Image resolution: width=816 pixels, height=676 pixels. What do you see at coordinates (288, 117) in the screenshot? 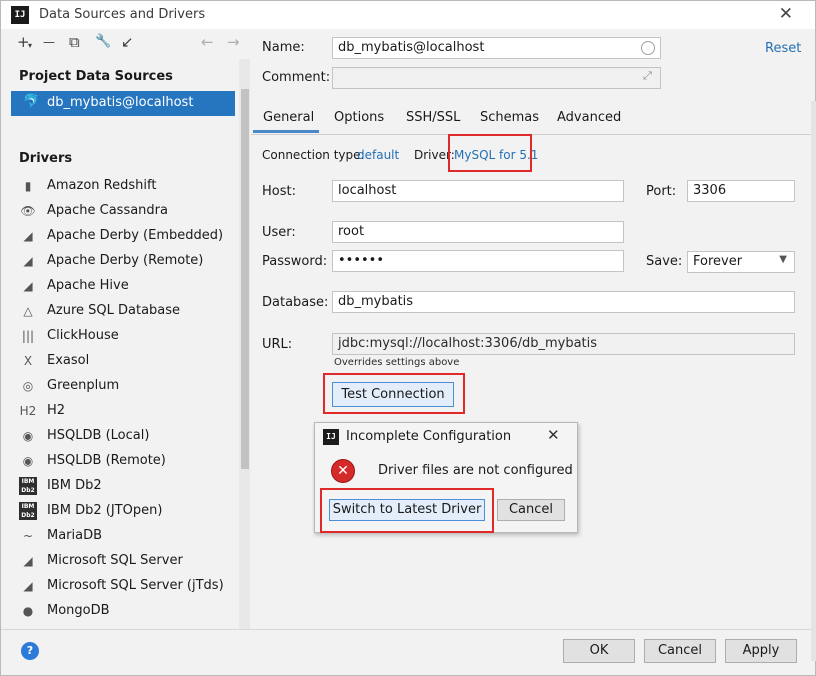
I see `tab-general: General` at bounding box center [288, 117].